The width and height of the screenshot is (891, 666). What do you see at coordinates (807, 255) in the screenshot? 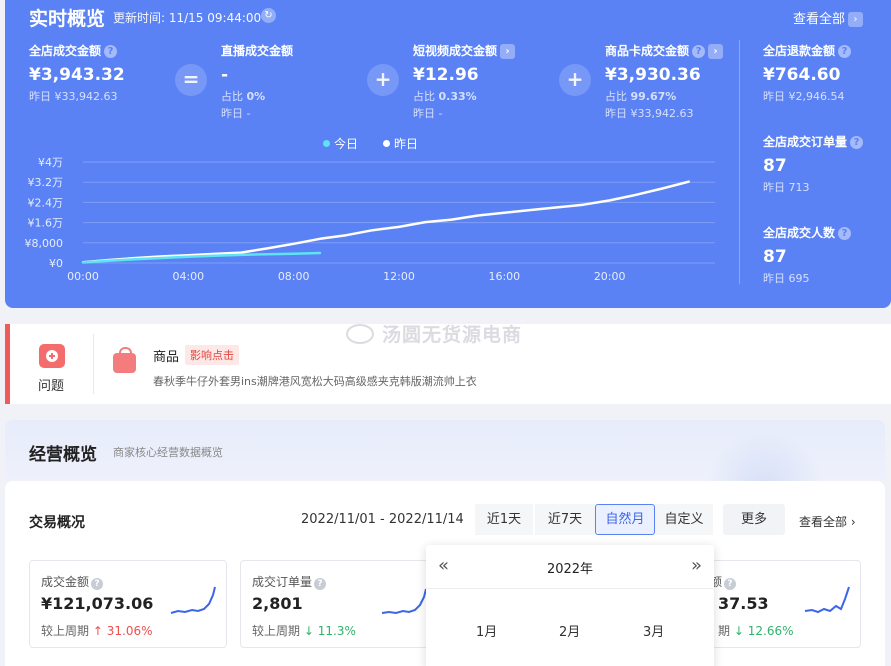
I see `metric-buyers: 全店成交人数? 87 昨日 695` at bounding box center [807, 255].